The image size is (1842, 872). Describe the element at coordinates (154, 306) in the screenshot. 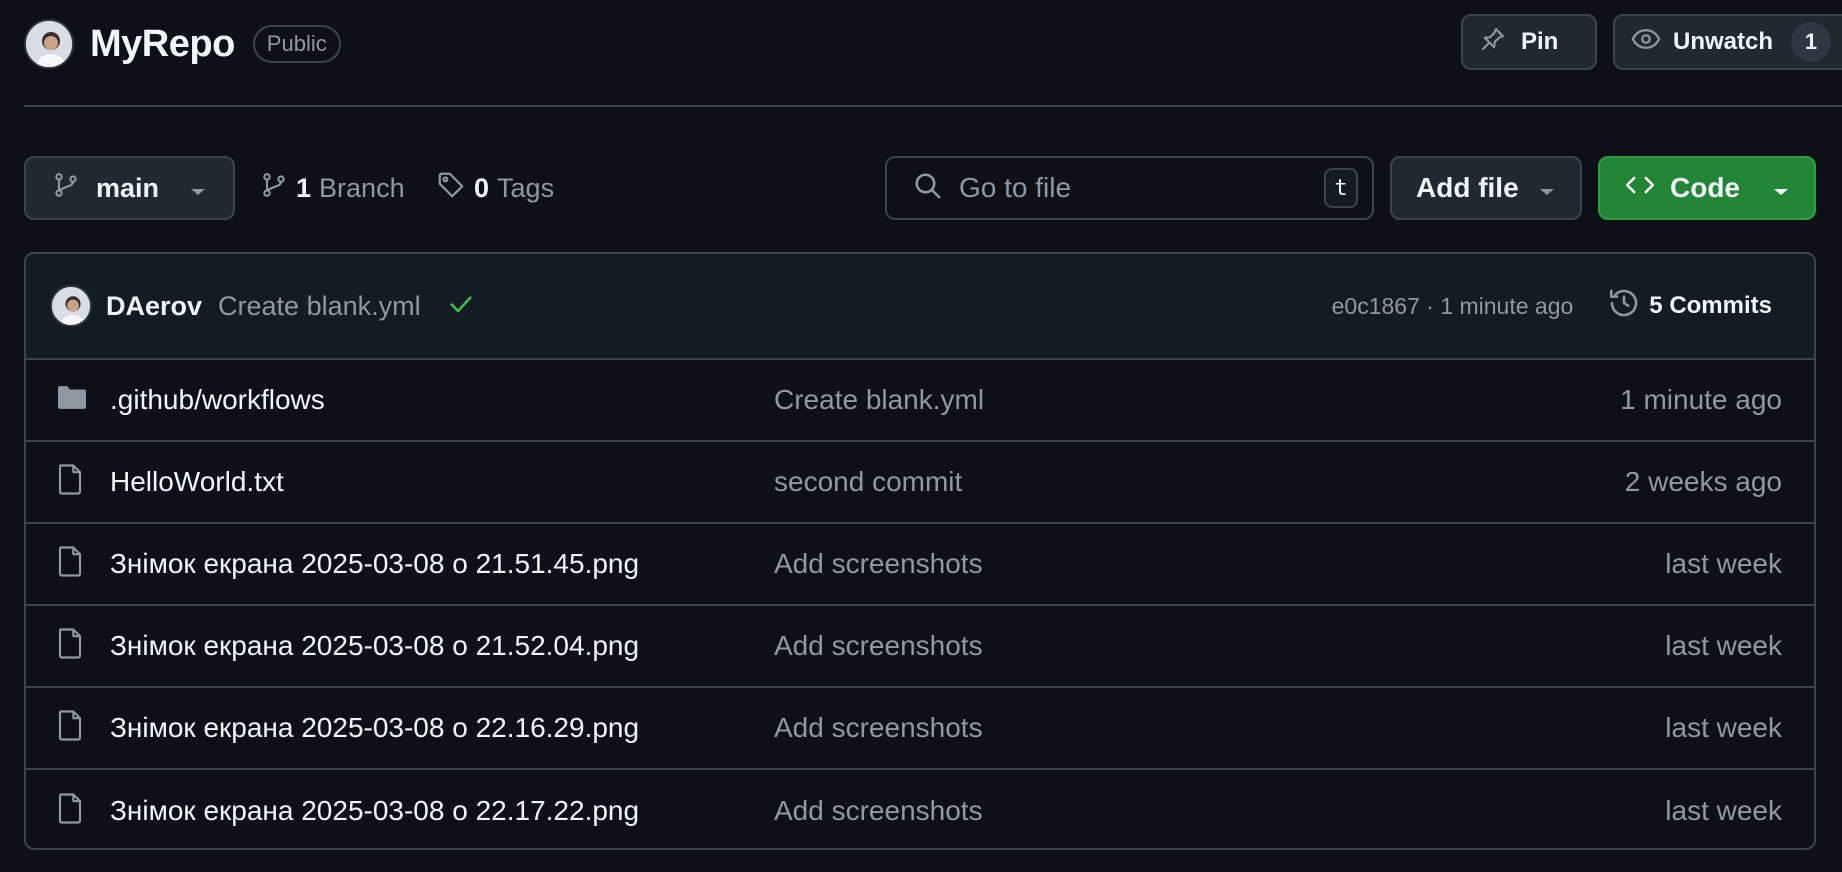

I see `commit-author: DAerov` at that location.